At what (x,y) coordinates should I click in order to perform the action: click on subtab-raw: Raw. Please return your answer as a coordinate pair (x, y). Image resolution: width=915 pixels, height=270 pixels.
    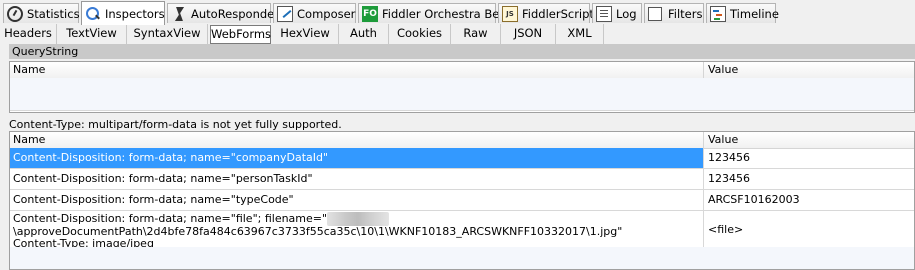
    Looking at the image, I should click on (476, 34).